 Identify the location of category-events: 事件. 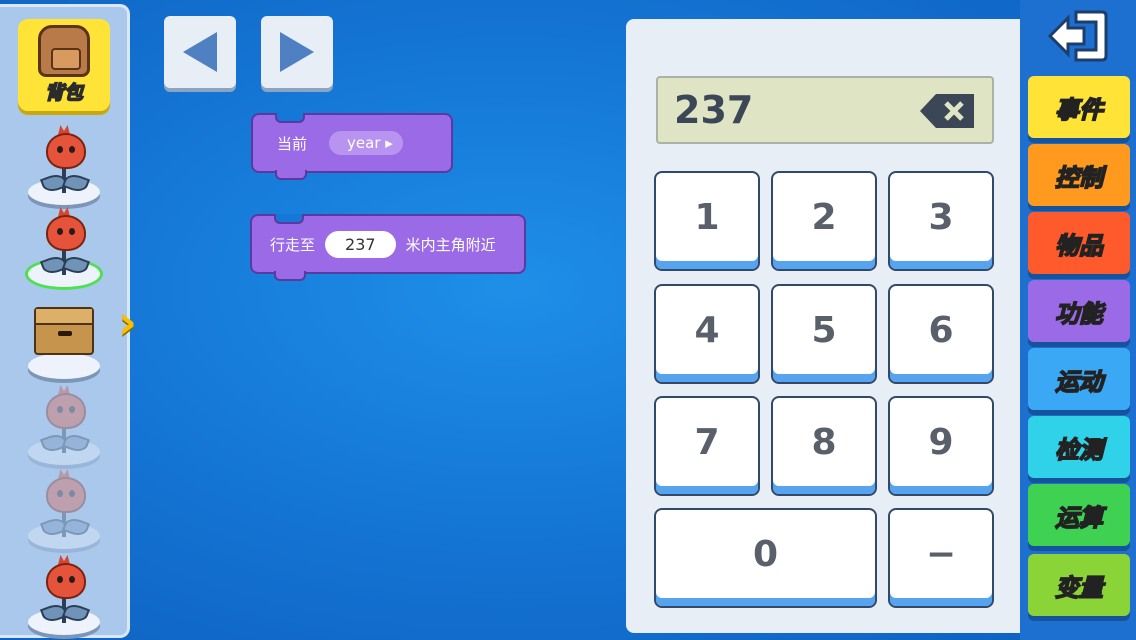
(1079, 107).